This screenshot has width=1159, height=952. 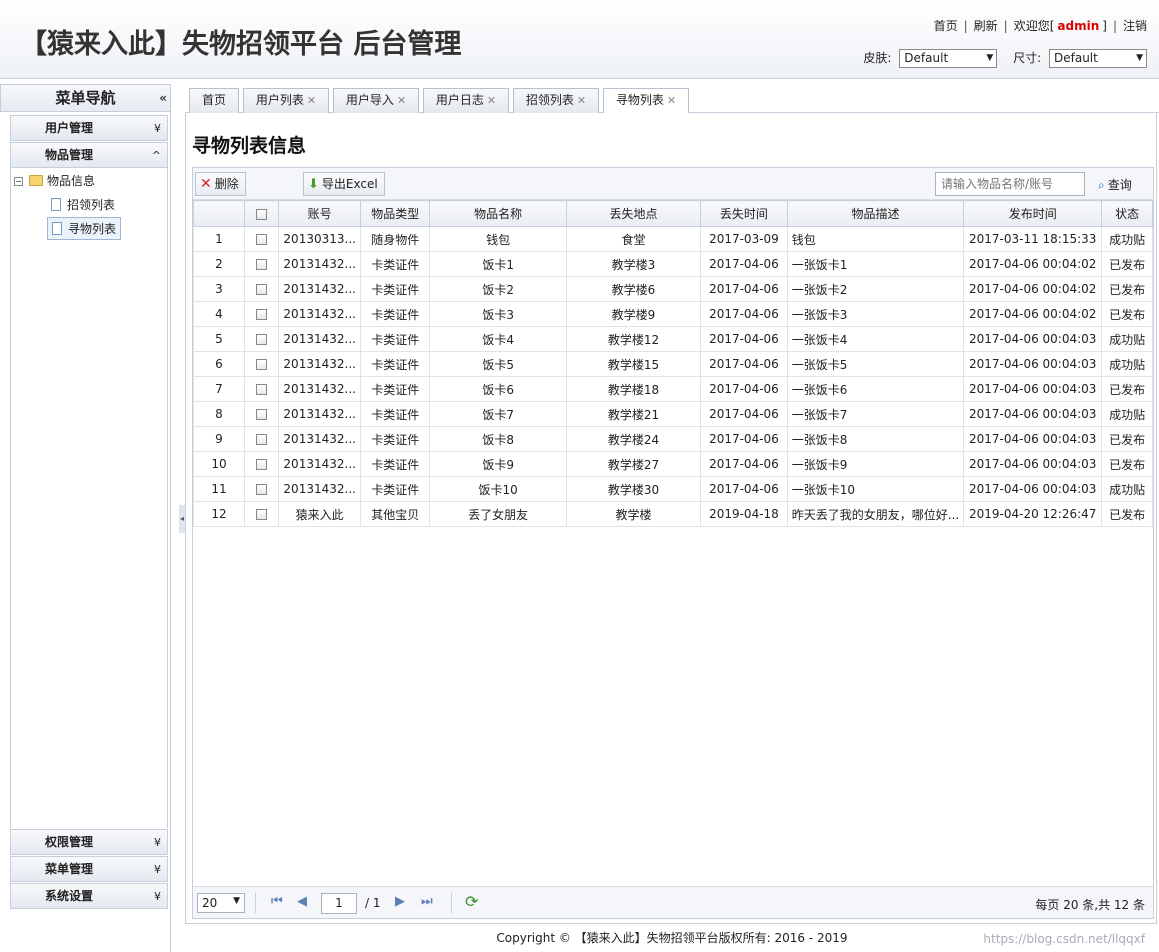 What do you see at coordinates (986, 26) in the screenshot?
I see `refresh-link: 刷新` at bounding box center [986, 26].